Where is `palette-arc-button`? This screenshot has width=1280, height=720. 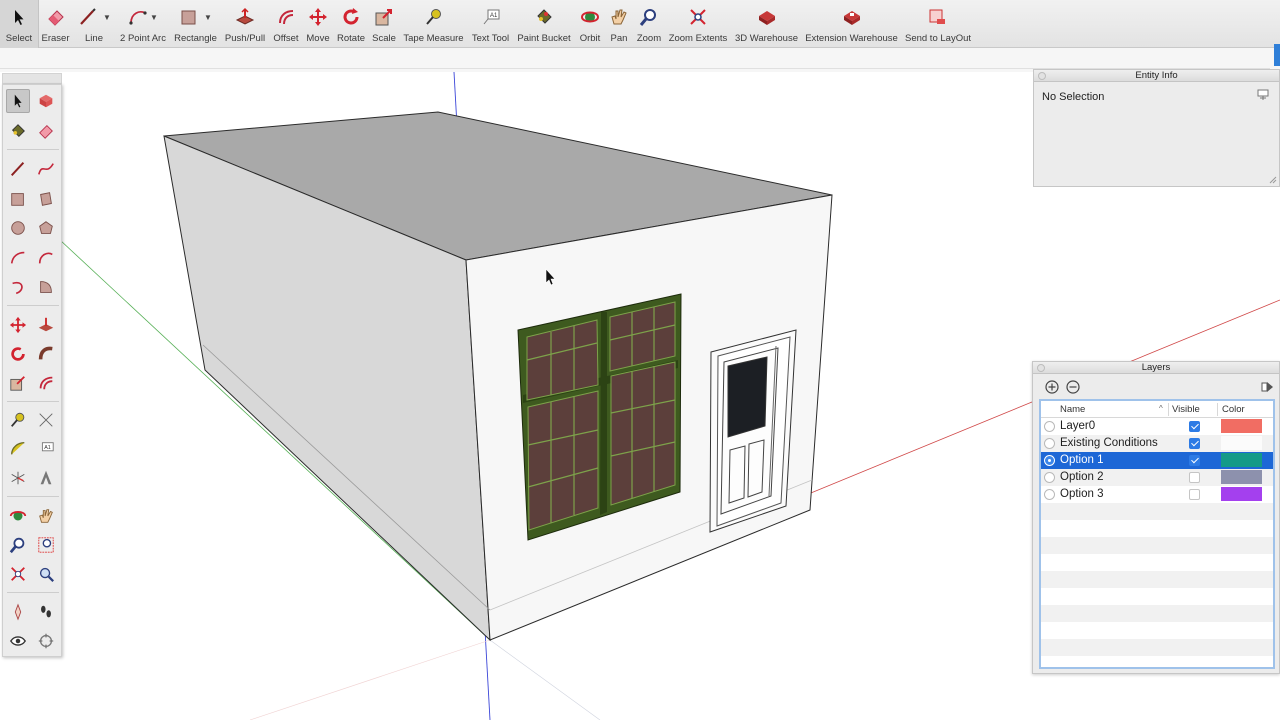
palette-arc-button is located at coordinates (18, 258).